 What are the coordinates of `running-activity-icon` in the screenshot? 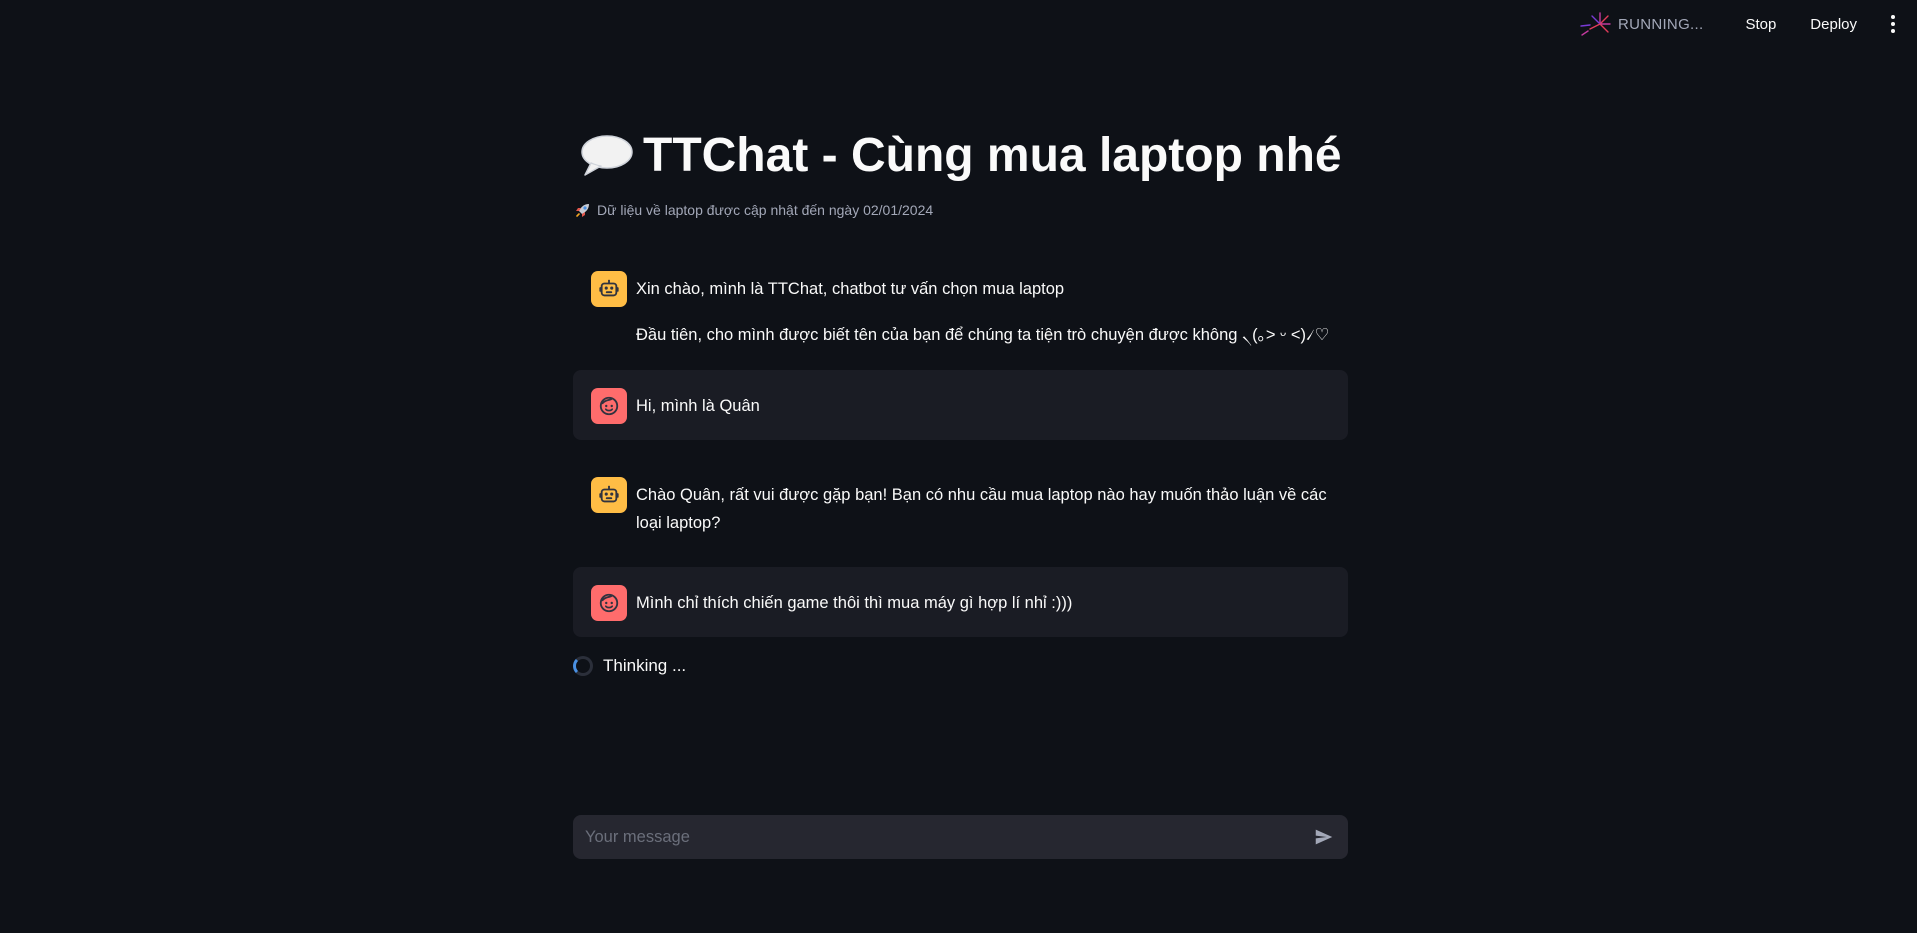 It's located at (1595, 24).